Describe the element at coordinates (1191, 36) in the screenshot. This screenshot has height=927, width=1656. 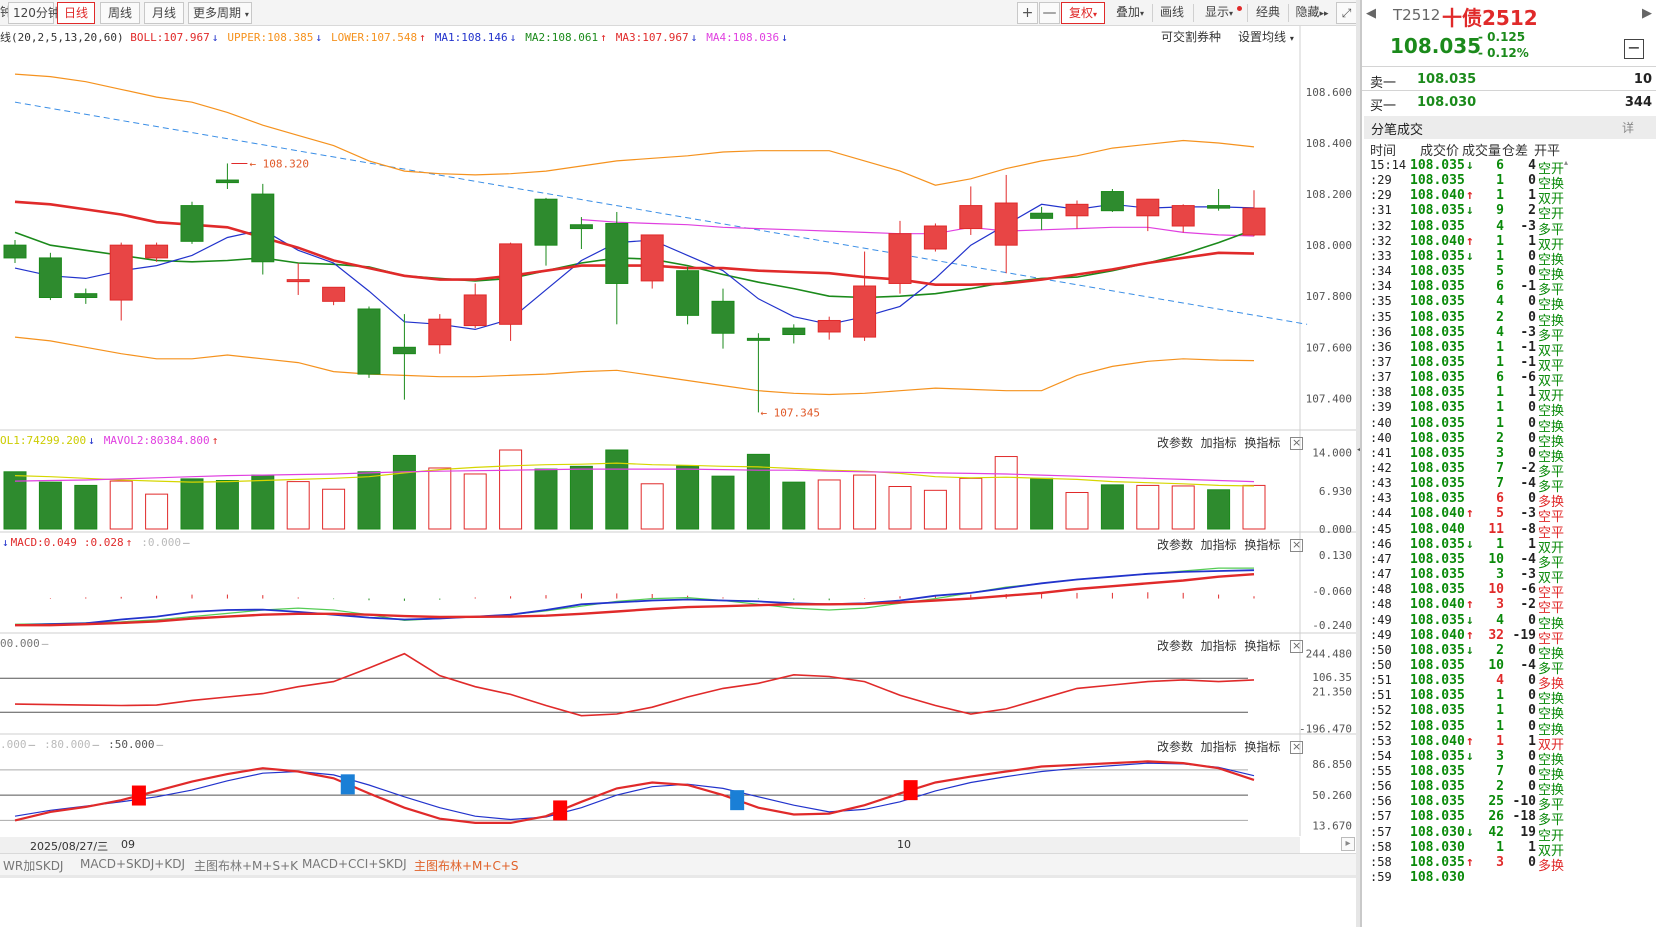
I see `deliverable-bonds-link: 可交割券种` at that location.